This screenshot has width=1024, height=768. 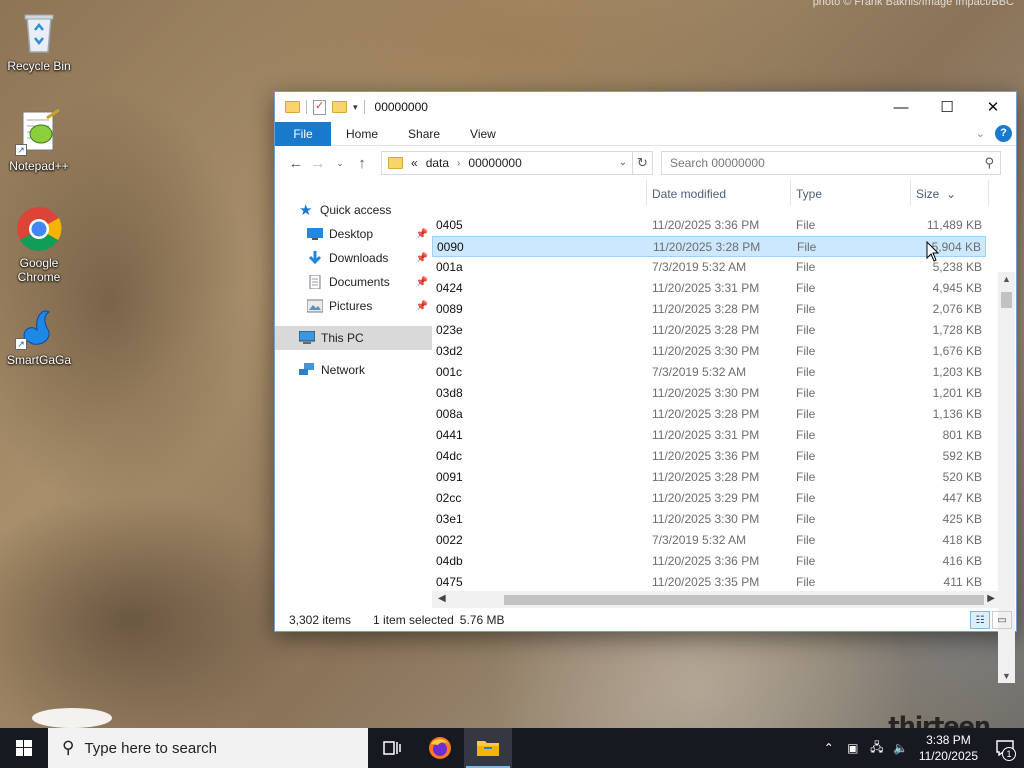 I want to click on file-type: File, so click(x=806, y=372).